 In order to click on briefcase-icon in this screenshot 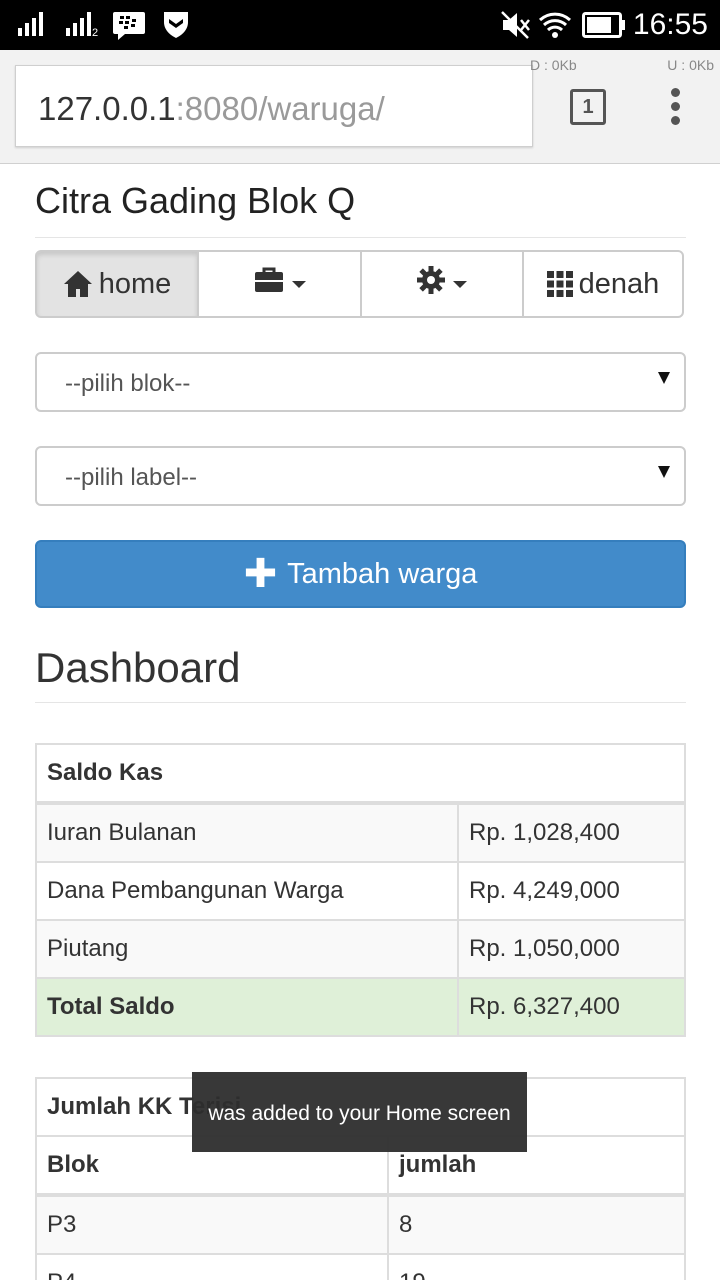, I will do `click(269, 284)`.